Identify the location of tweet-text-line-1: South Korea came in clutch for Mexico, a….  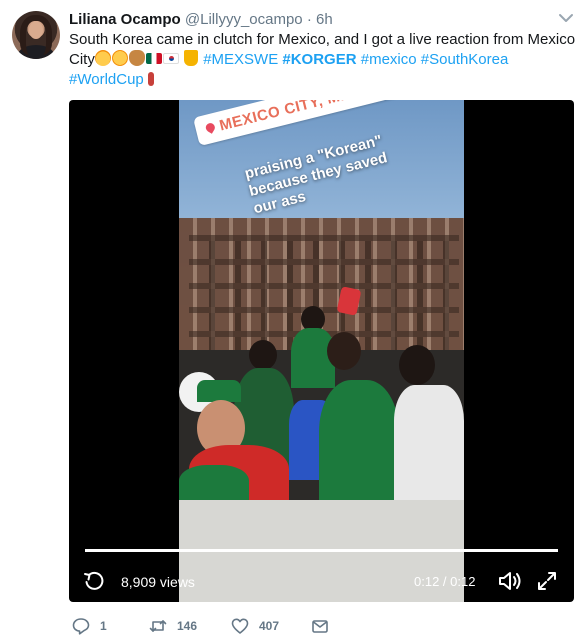
(322, 39).